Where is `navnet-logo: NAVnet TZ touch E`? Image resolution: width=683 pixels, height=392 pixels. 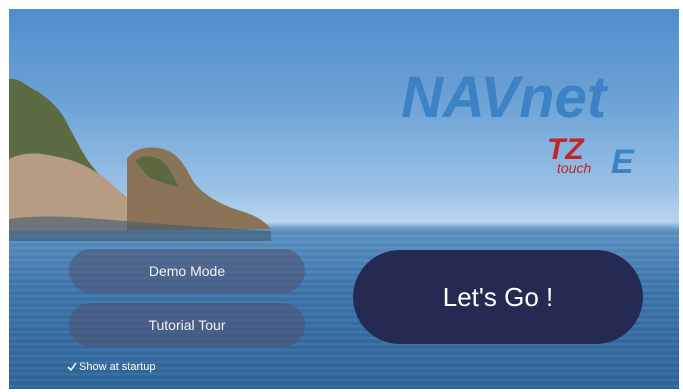 navnet-logo: NAVnet TZ touch E is located at coordinates (518, 123).